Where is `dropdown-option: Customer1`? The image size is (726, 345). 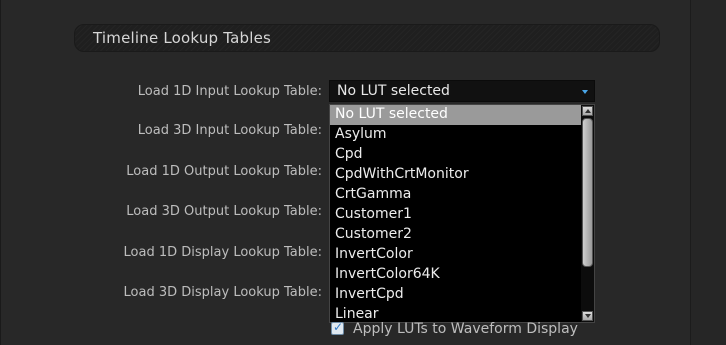
dropdown-option: Customer1 is located at coordinates (455, 215).